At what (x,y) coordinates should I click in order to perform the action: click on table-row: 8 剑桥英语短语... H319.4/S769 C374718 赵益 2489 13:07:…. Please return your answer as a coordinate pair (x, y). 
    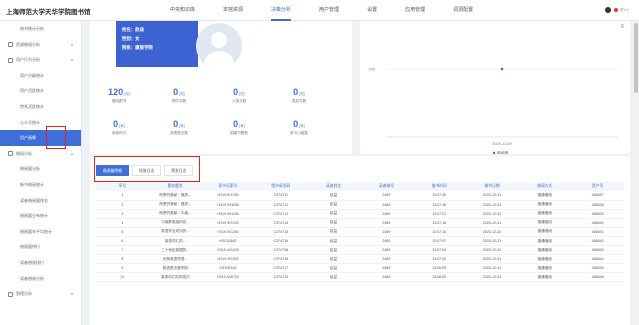
    Looking at the image, I should click on (360, 259).